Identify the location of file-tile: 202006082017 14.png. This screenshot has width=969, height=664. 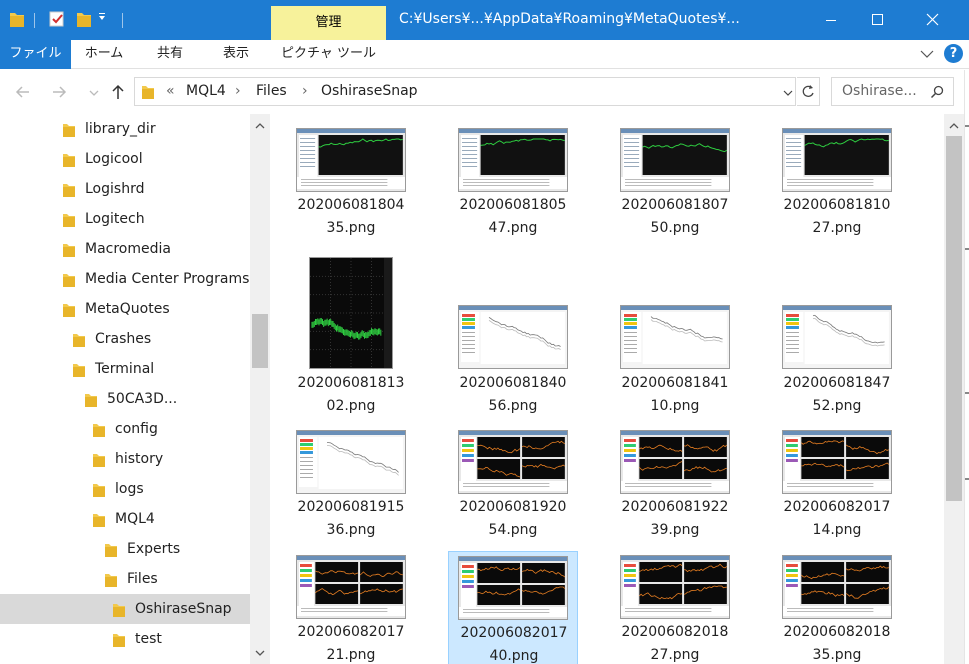
(837, 488).